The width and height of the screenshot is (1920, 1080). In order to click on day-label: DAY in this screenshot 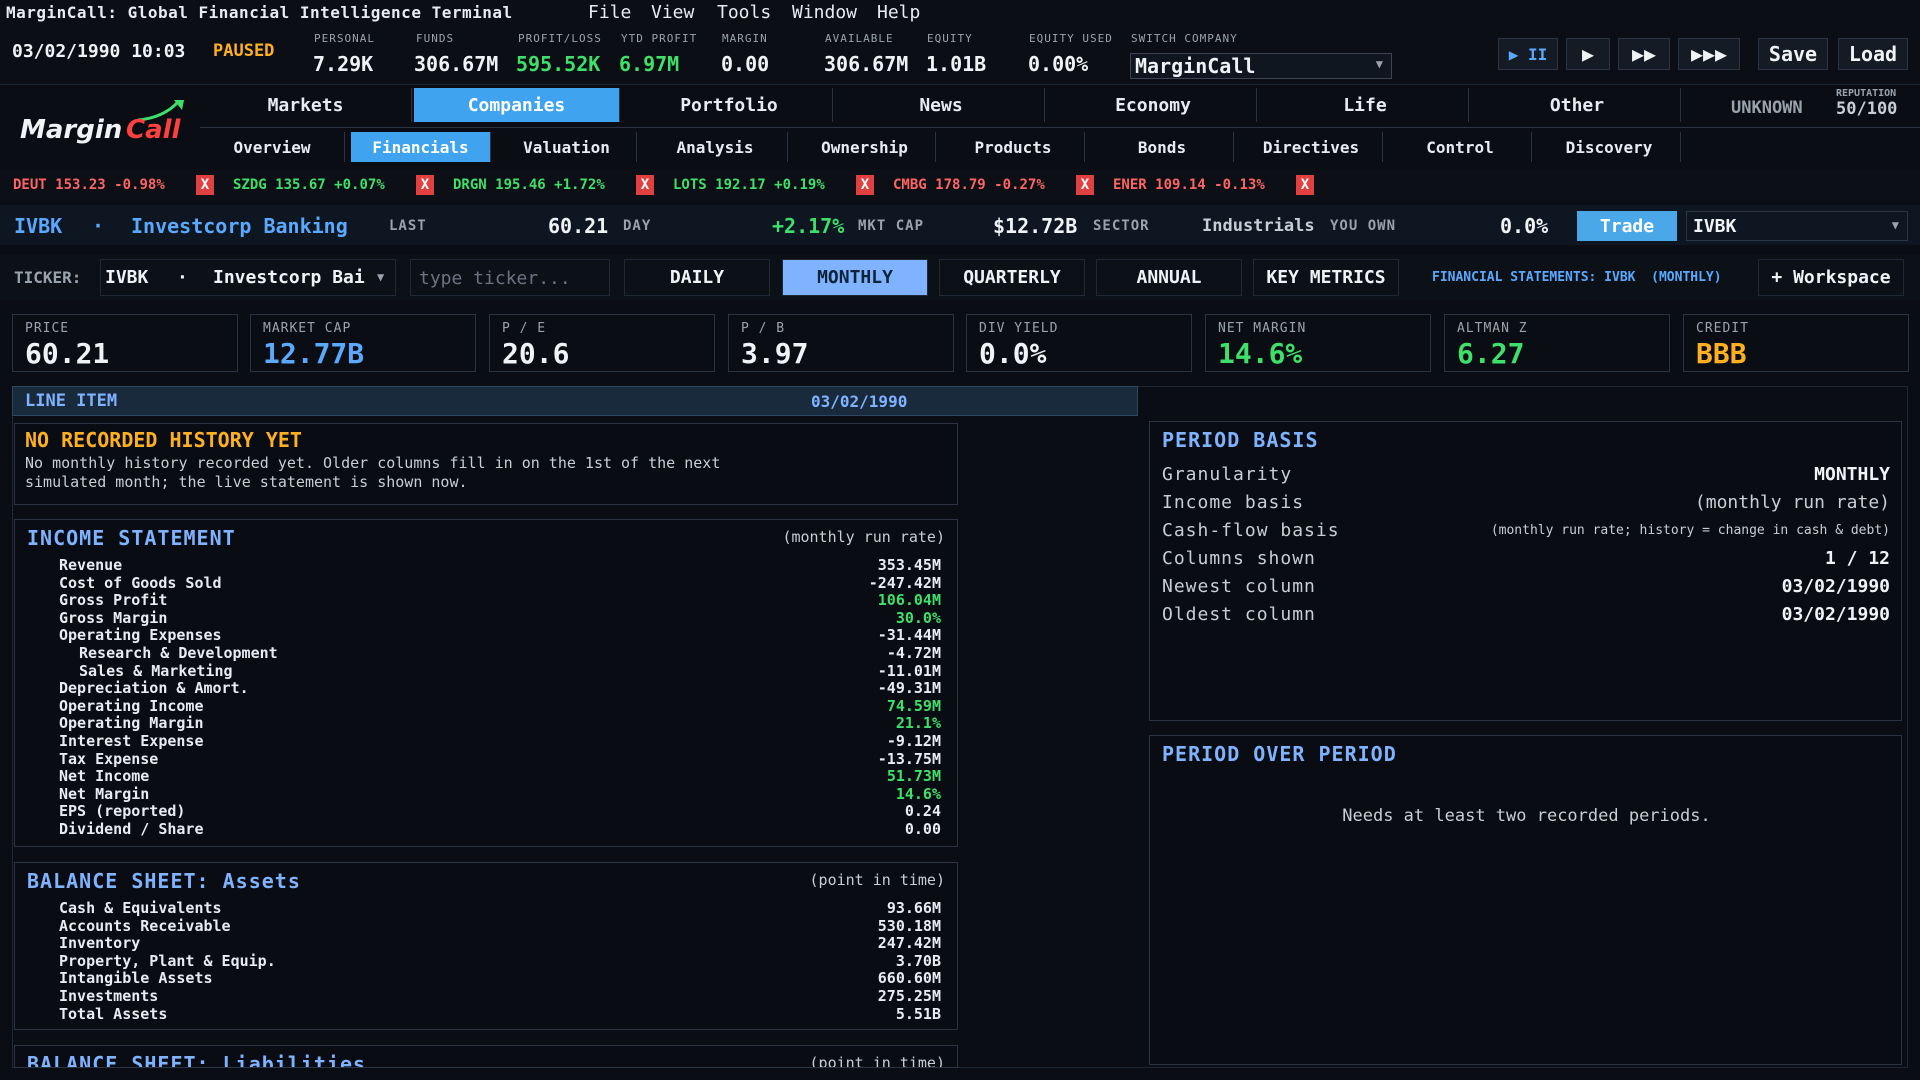, I will do `click(637, 226)`.